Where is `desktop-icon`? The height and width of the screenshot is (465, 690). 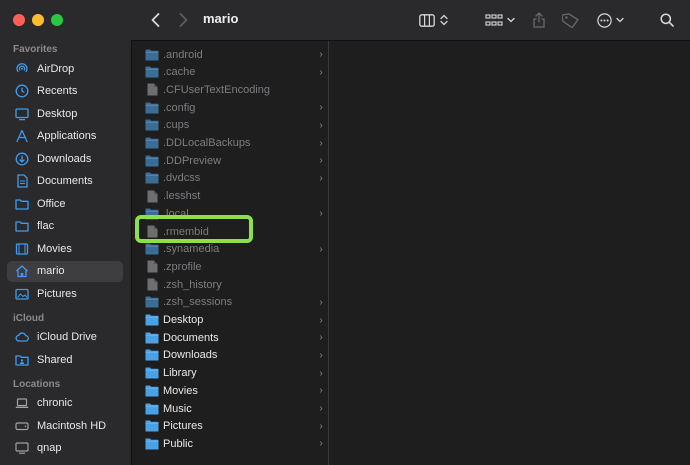
desktop-icon is located at coordinates (22, 114).